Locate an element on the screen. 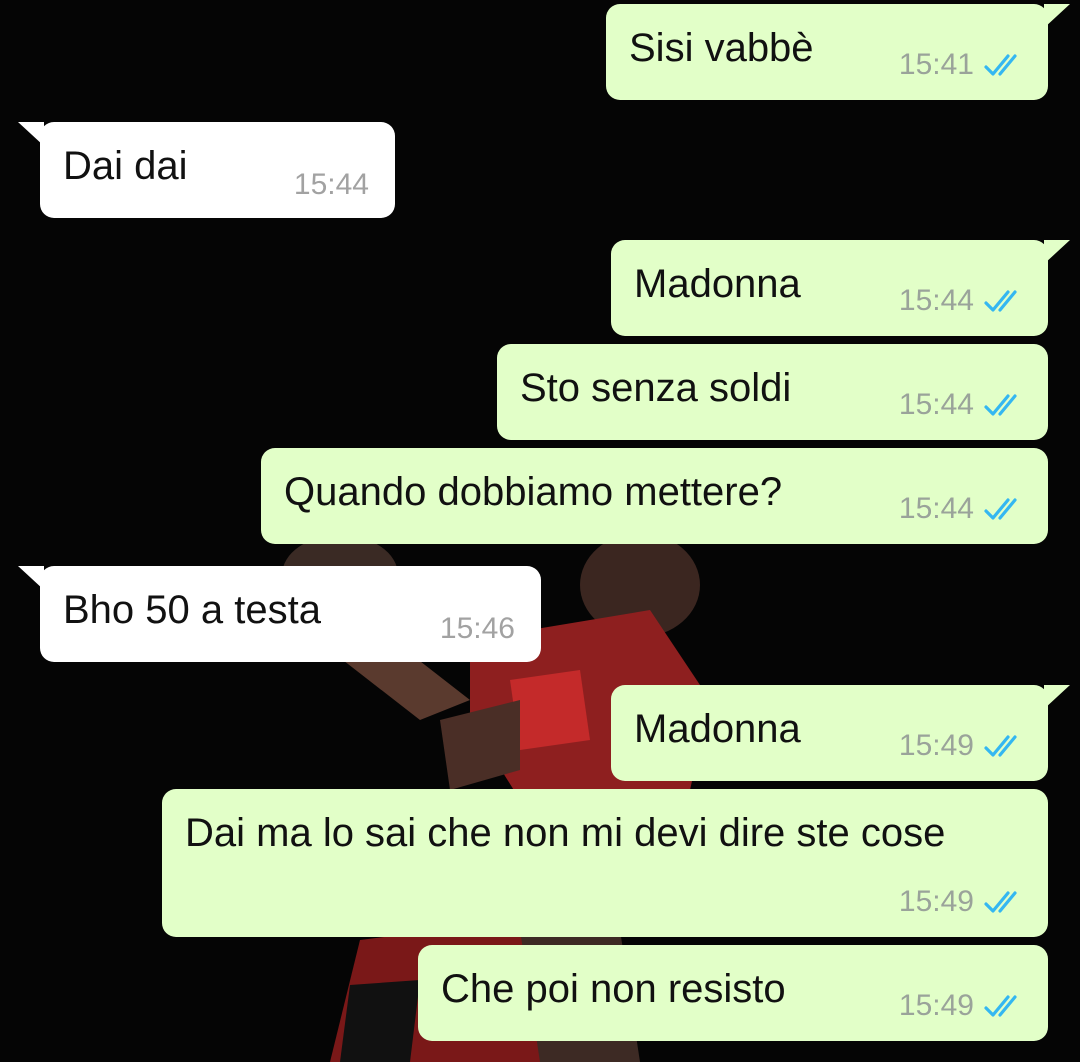 The width and height of the screenshot is (1080, 1062). message-text: Sto senza soldi is located at coordinates (656, 388).